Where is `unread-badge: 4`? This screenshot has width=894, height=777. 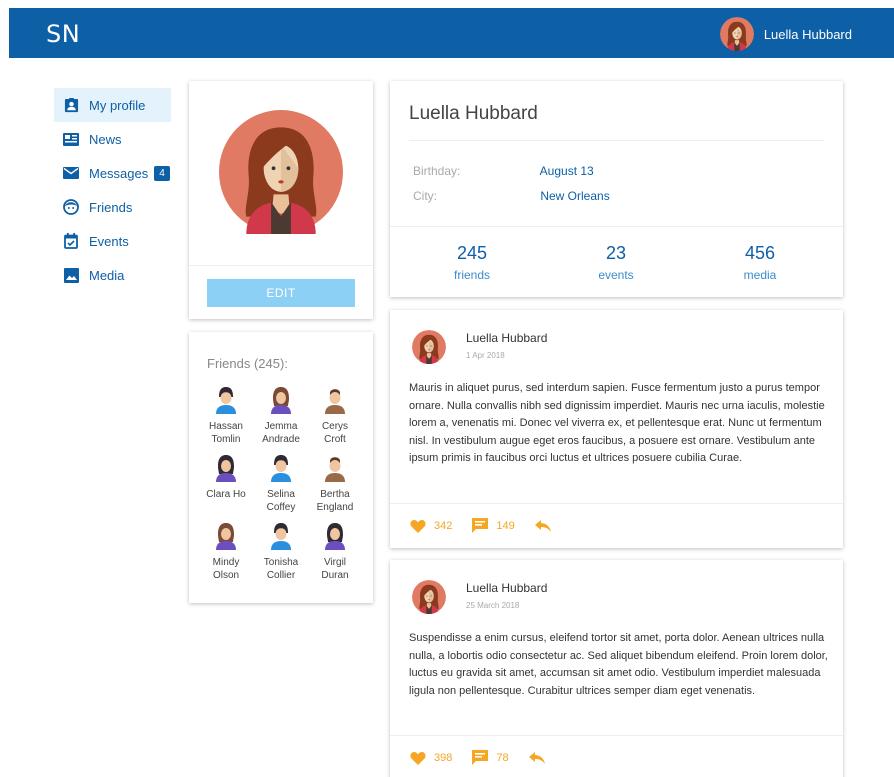 unread-badge: 4 is located at coordinates (162, 173).